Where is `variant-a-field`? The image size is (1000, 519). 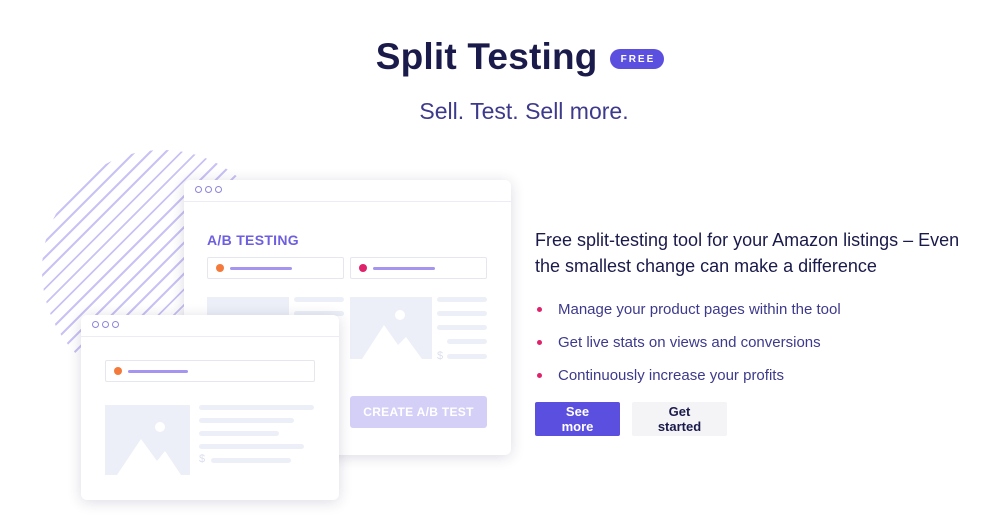 variant-a-field is located at coordinates (275, 268).